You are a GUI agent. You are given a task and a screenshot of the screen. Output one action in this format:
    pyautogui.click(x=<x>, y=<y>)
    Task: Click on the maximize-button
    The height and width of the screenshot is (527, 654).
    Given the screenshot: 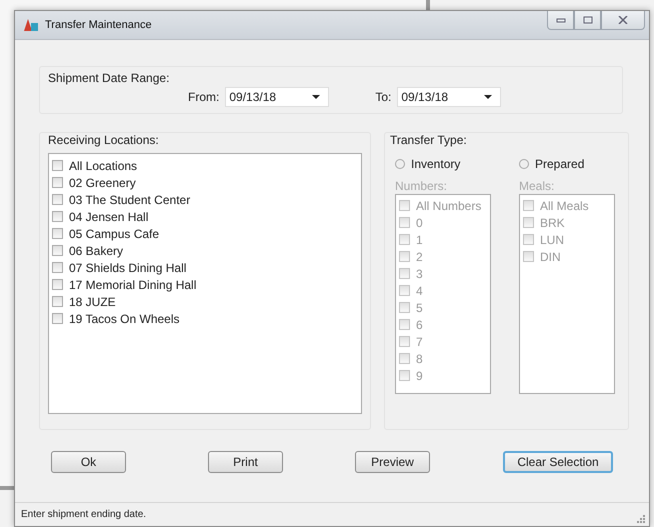 What is the action you would take?
    pyautogui.click(x=587, y=20)
    